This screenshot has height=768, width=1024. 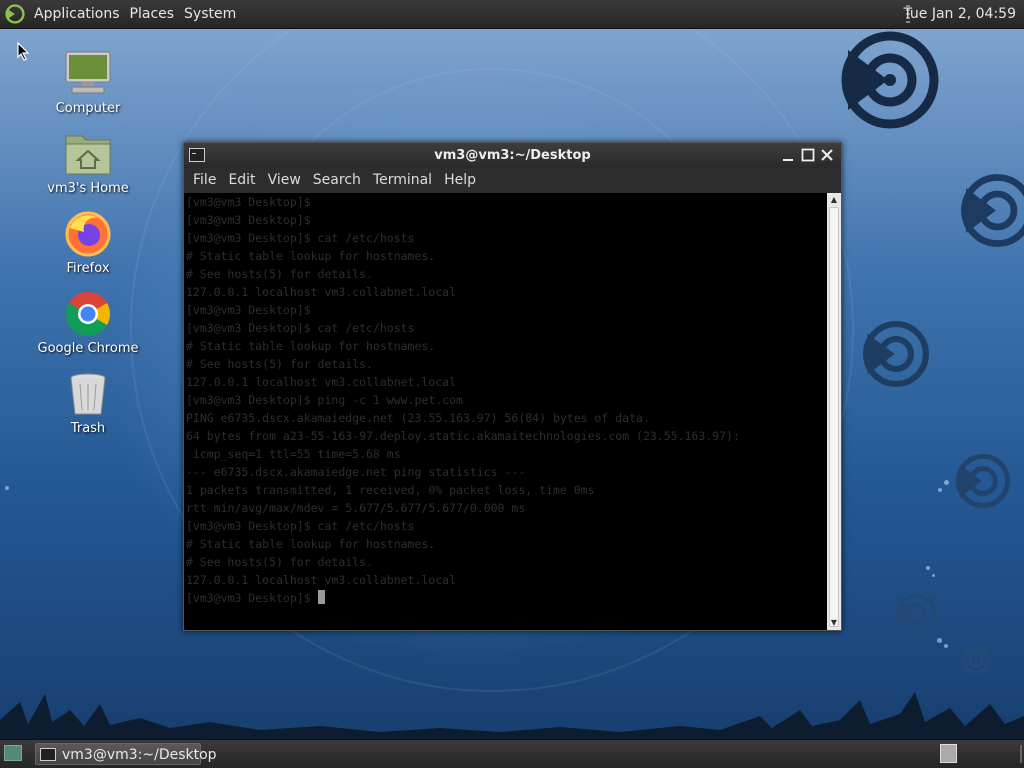 What do you see at coordinates (88, 108) in the screenshot?
I see `desktop-icon-label: Computer` at bounding box center [88, 108].